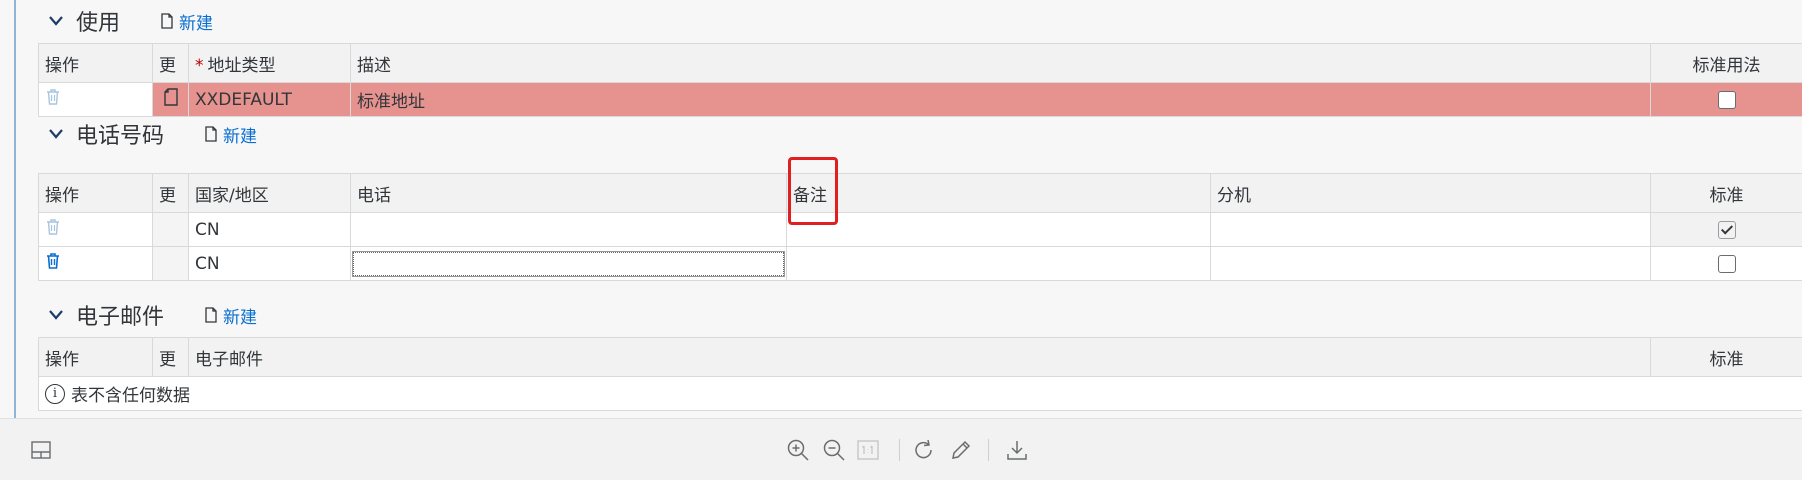 Image resolution: width=1802 pixels, height=480 pixels. I want to click on column-header-note: 备注, so click(999, 193).